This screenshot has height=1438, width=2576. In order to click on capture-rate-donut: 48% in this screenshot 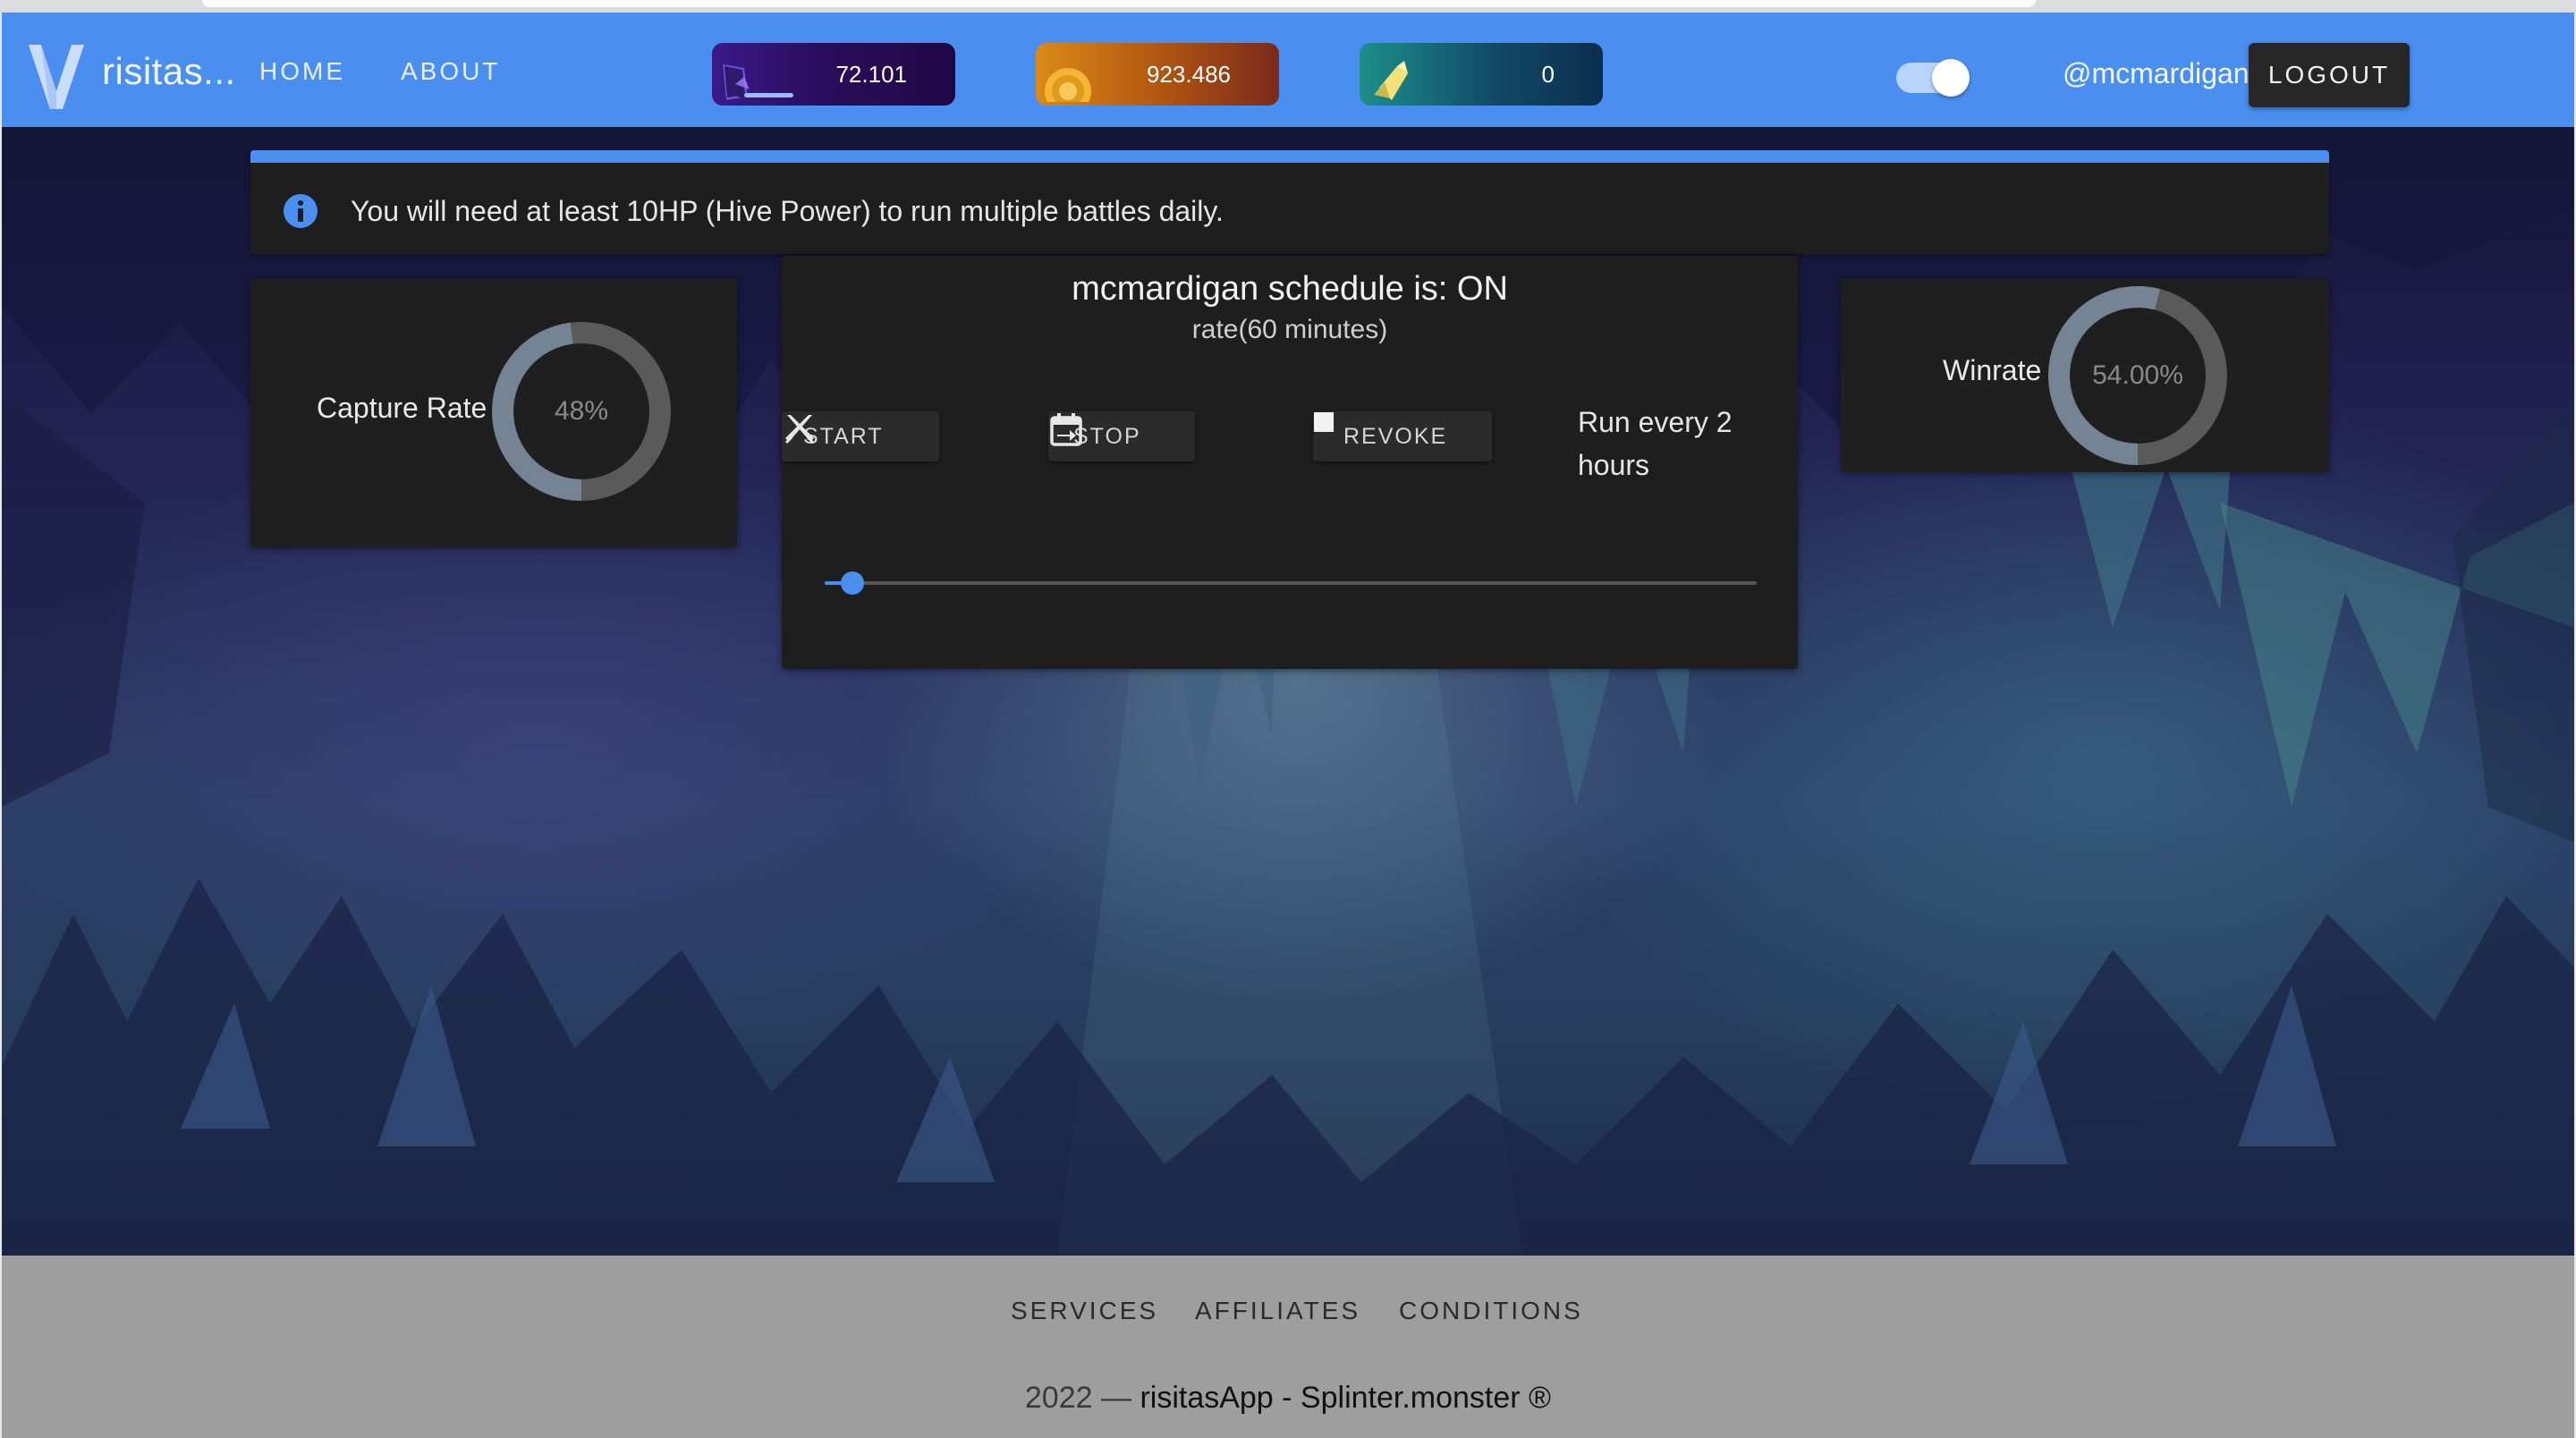, I will do `click(581, 411)`.